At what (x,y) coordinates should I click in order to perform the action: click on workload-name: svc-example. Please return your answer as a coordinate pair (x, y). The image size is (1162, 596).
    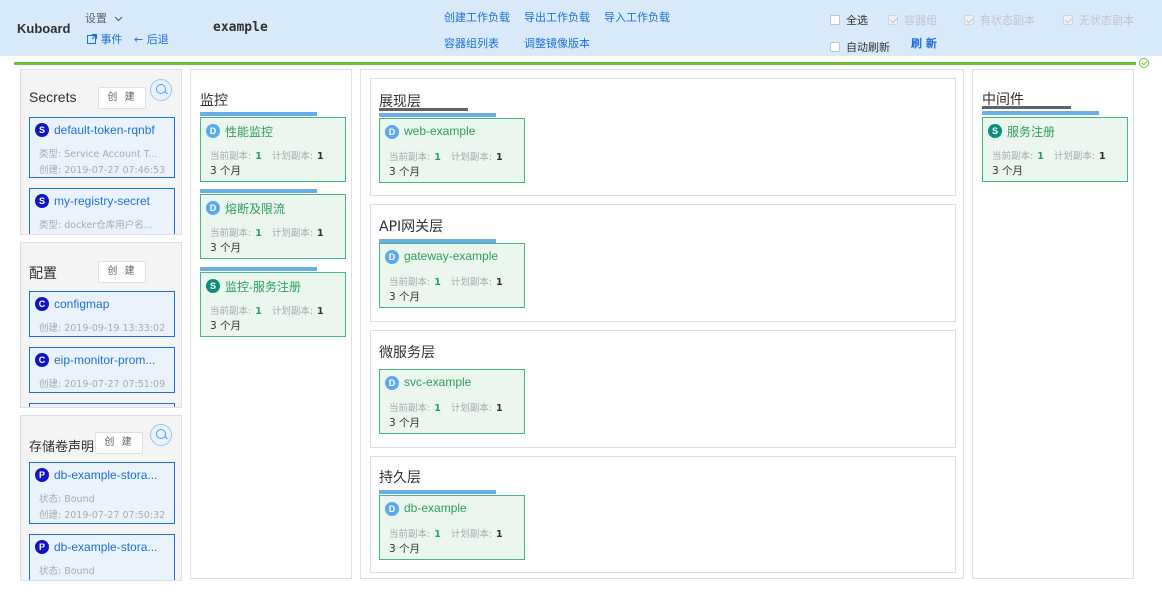
    Looking at the image, I should click on (438, 382).